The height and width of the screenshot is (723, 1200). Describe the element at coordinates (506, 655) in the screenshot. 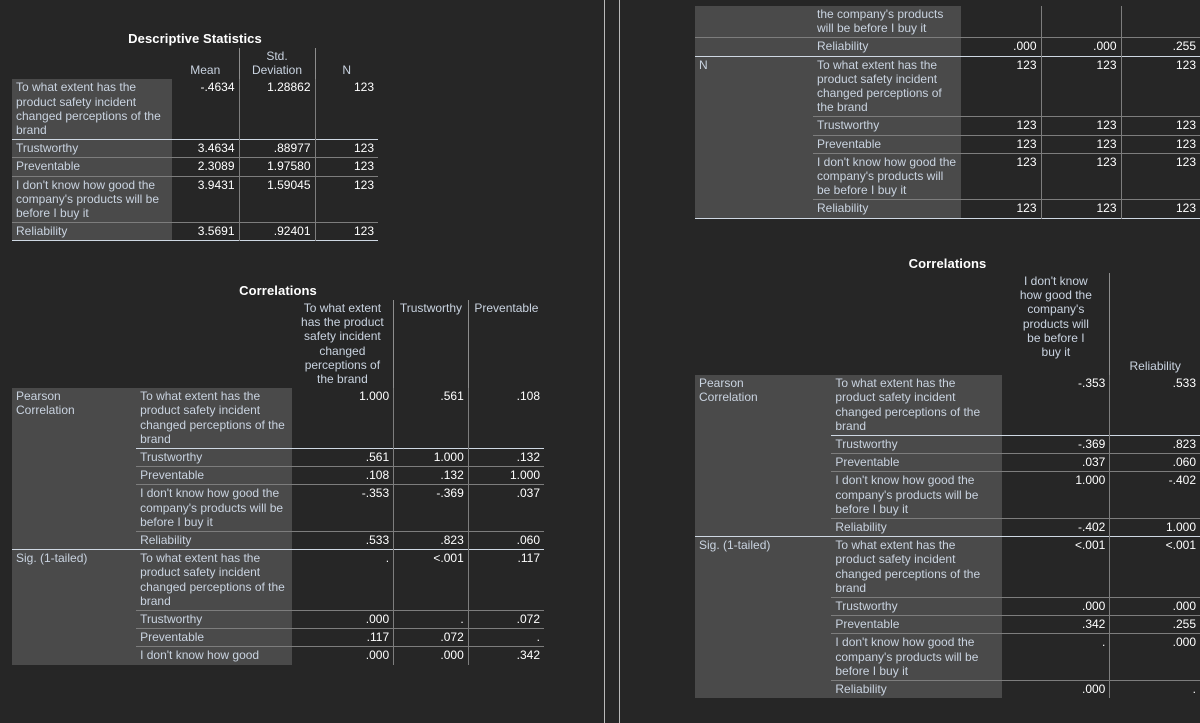

I see `cell-value: .342` at that location.